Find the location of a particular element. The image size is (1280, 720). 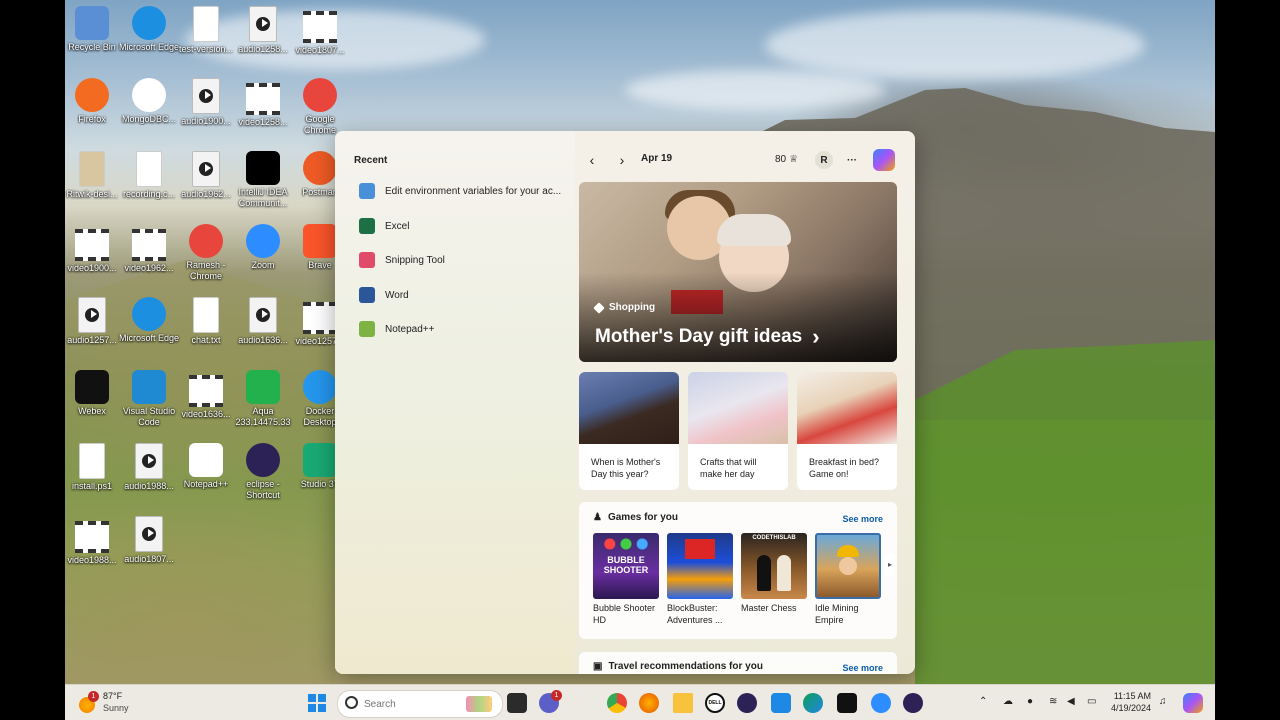

audio-file-icon is located at coordinates (206, 96).